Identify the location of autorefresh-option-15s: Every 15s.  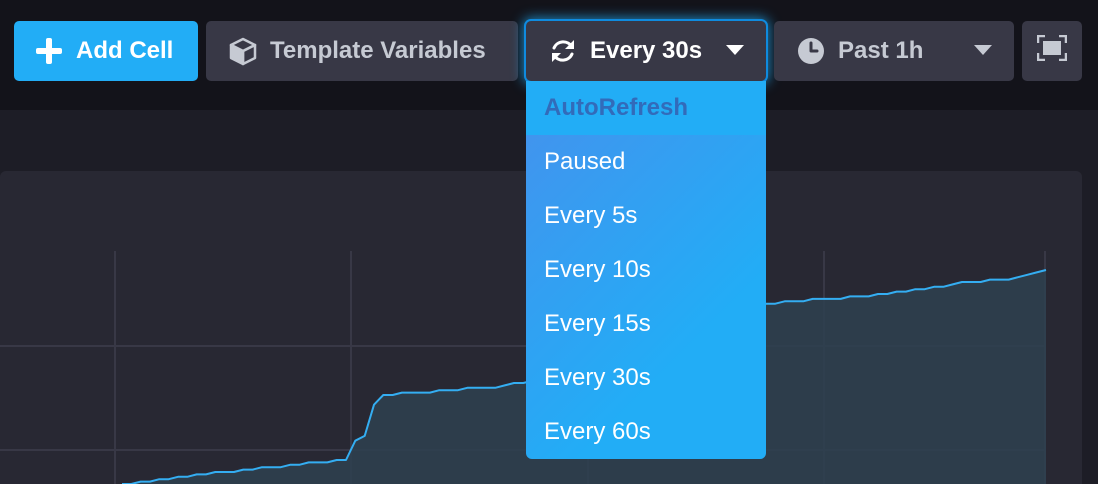
(646, 324).